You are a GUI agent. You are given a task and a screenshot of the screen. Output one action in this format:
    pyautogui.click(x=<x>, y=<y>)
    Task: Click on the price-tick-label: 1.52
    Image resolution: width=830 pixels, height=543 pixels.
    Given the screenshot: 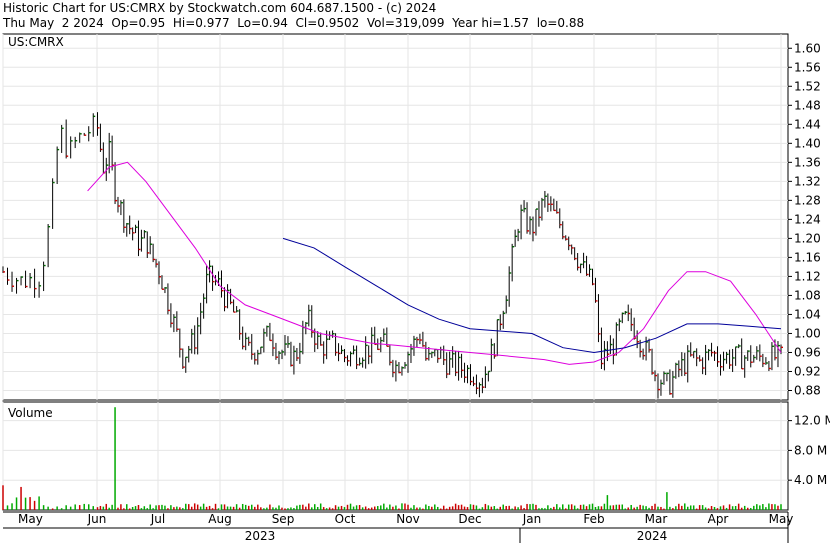 What is the action you would take?
    pyautogui.click(x=807, y=86)
    